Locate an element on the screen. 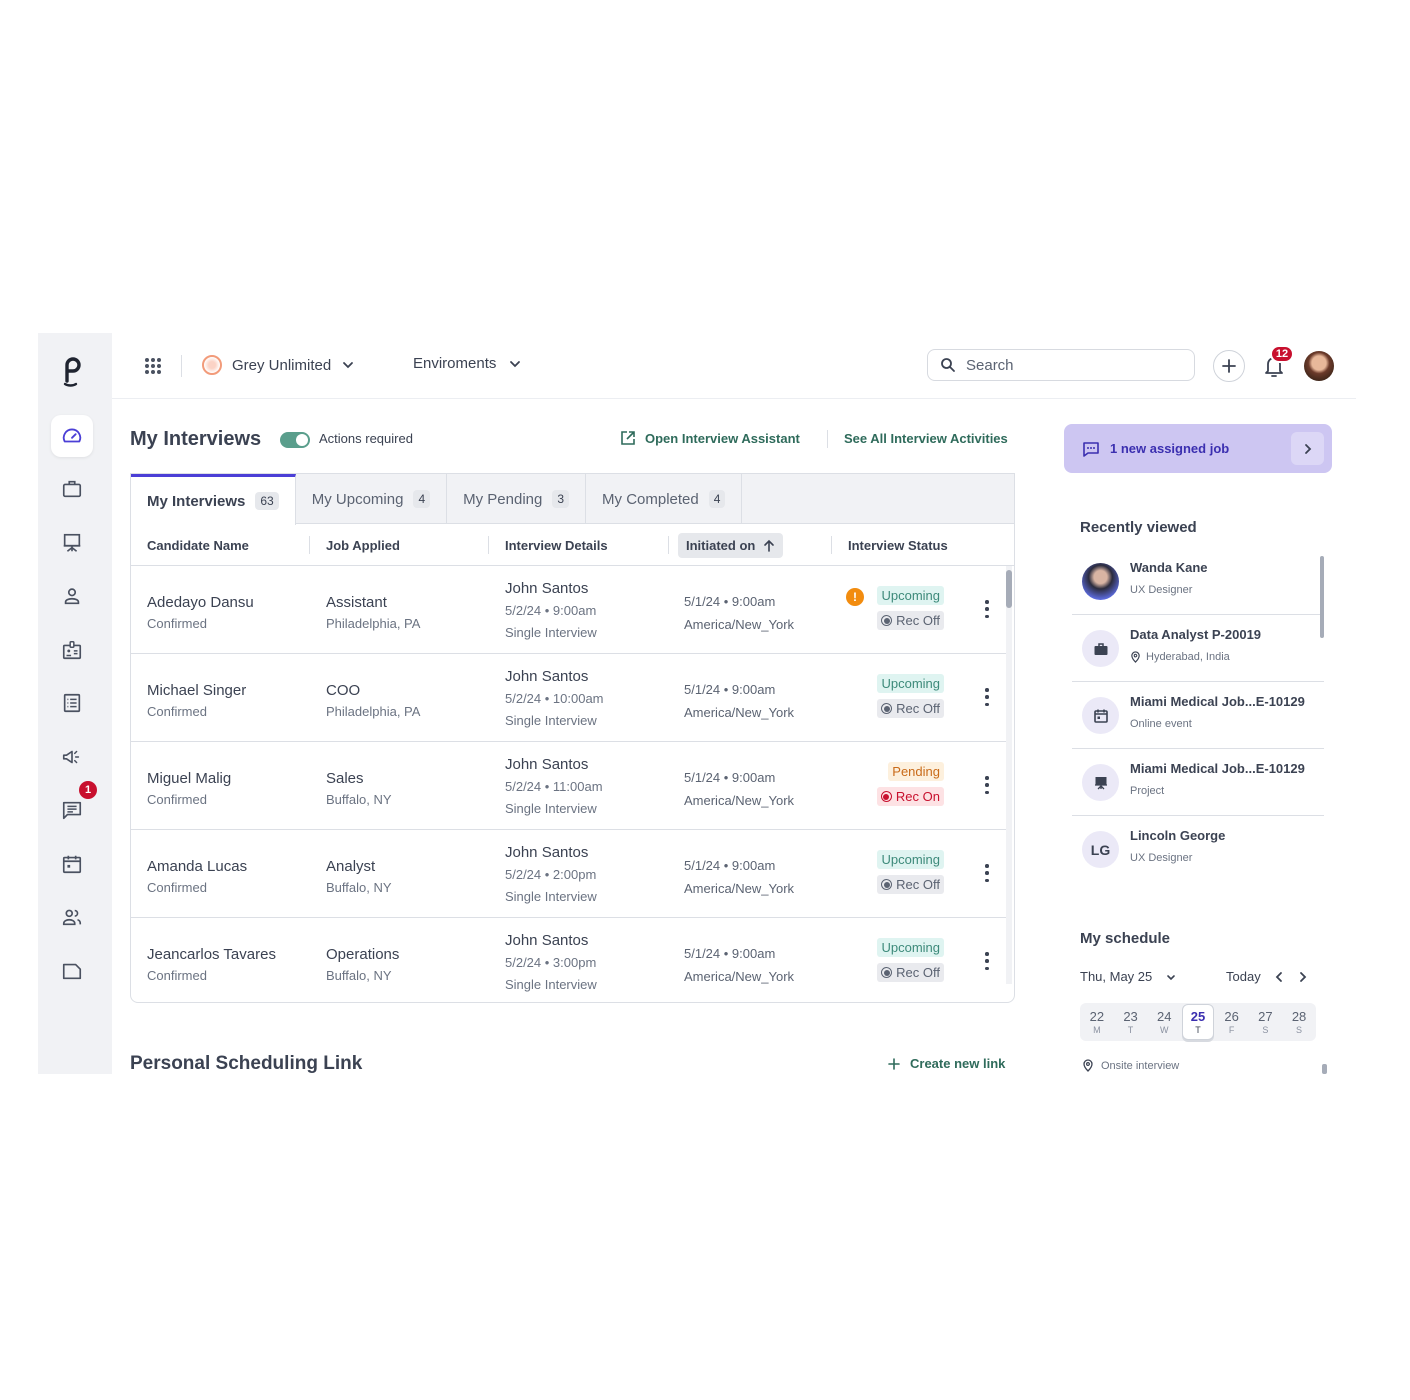  rail-item-documents is located at coordinates (72, 971).